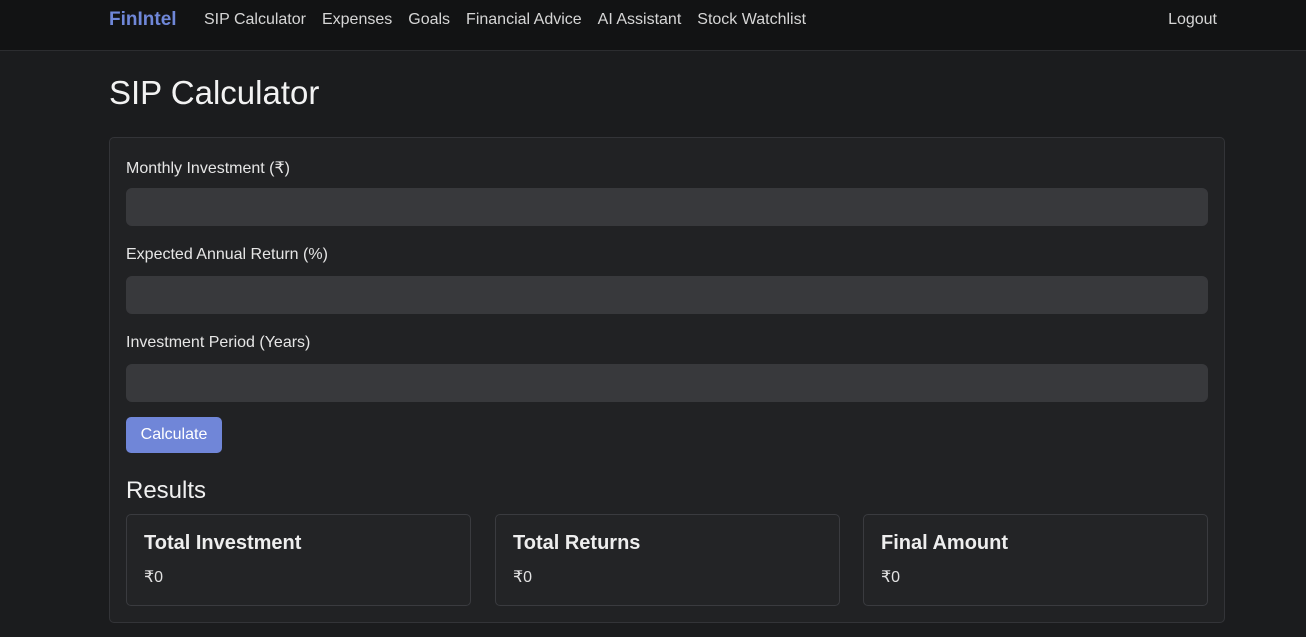 The image size is (1306, 637). What do you see at coordinates (667, 560) in the screenshot?
I see `result-card-total-returns: Total Returns ₹0` at bounding box center [667, 560].